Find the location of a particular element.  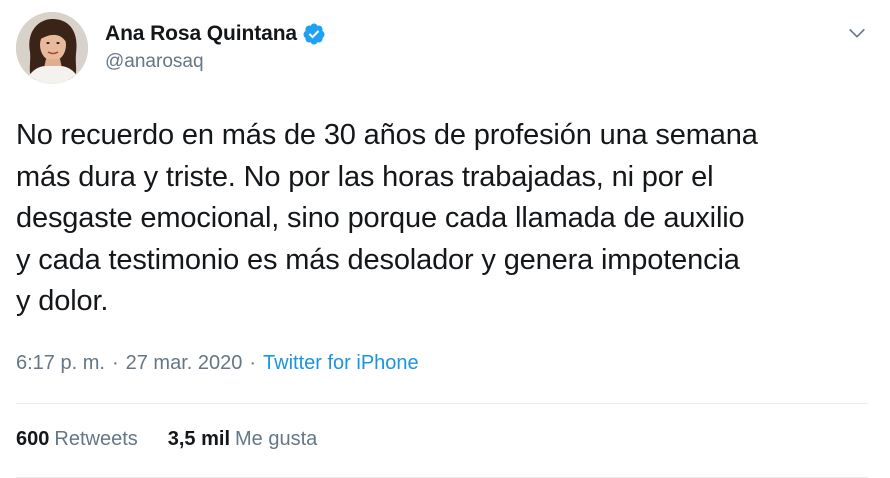

tweet-date: 27 mar. 2020 is located at coordinates (184, 363).